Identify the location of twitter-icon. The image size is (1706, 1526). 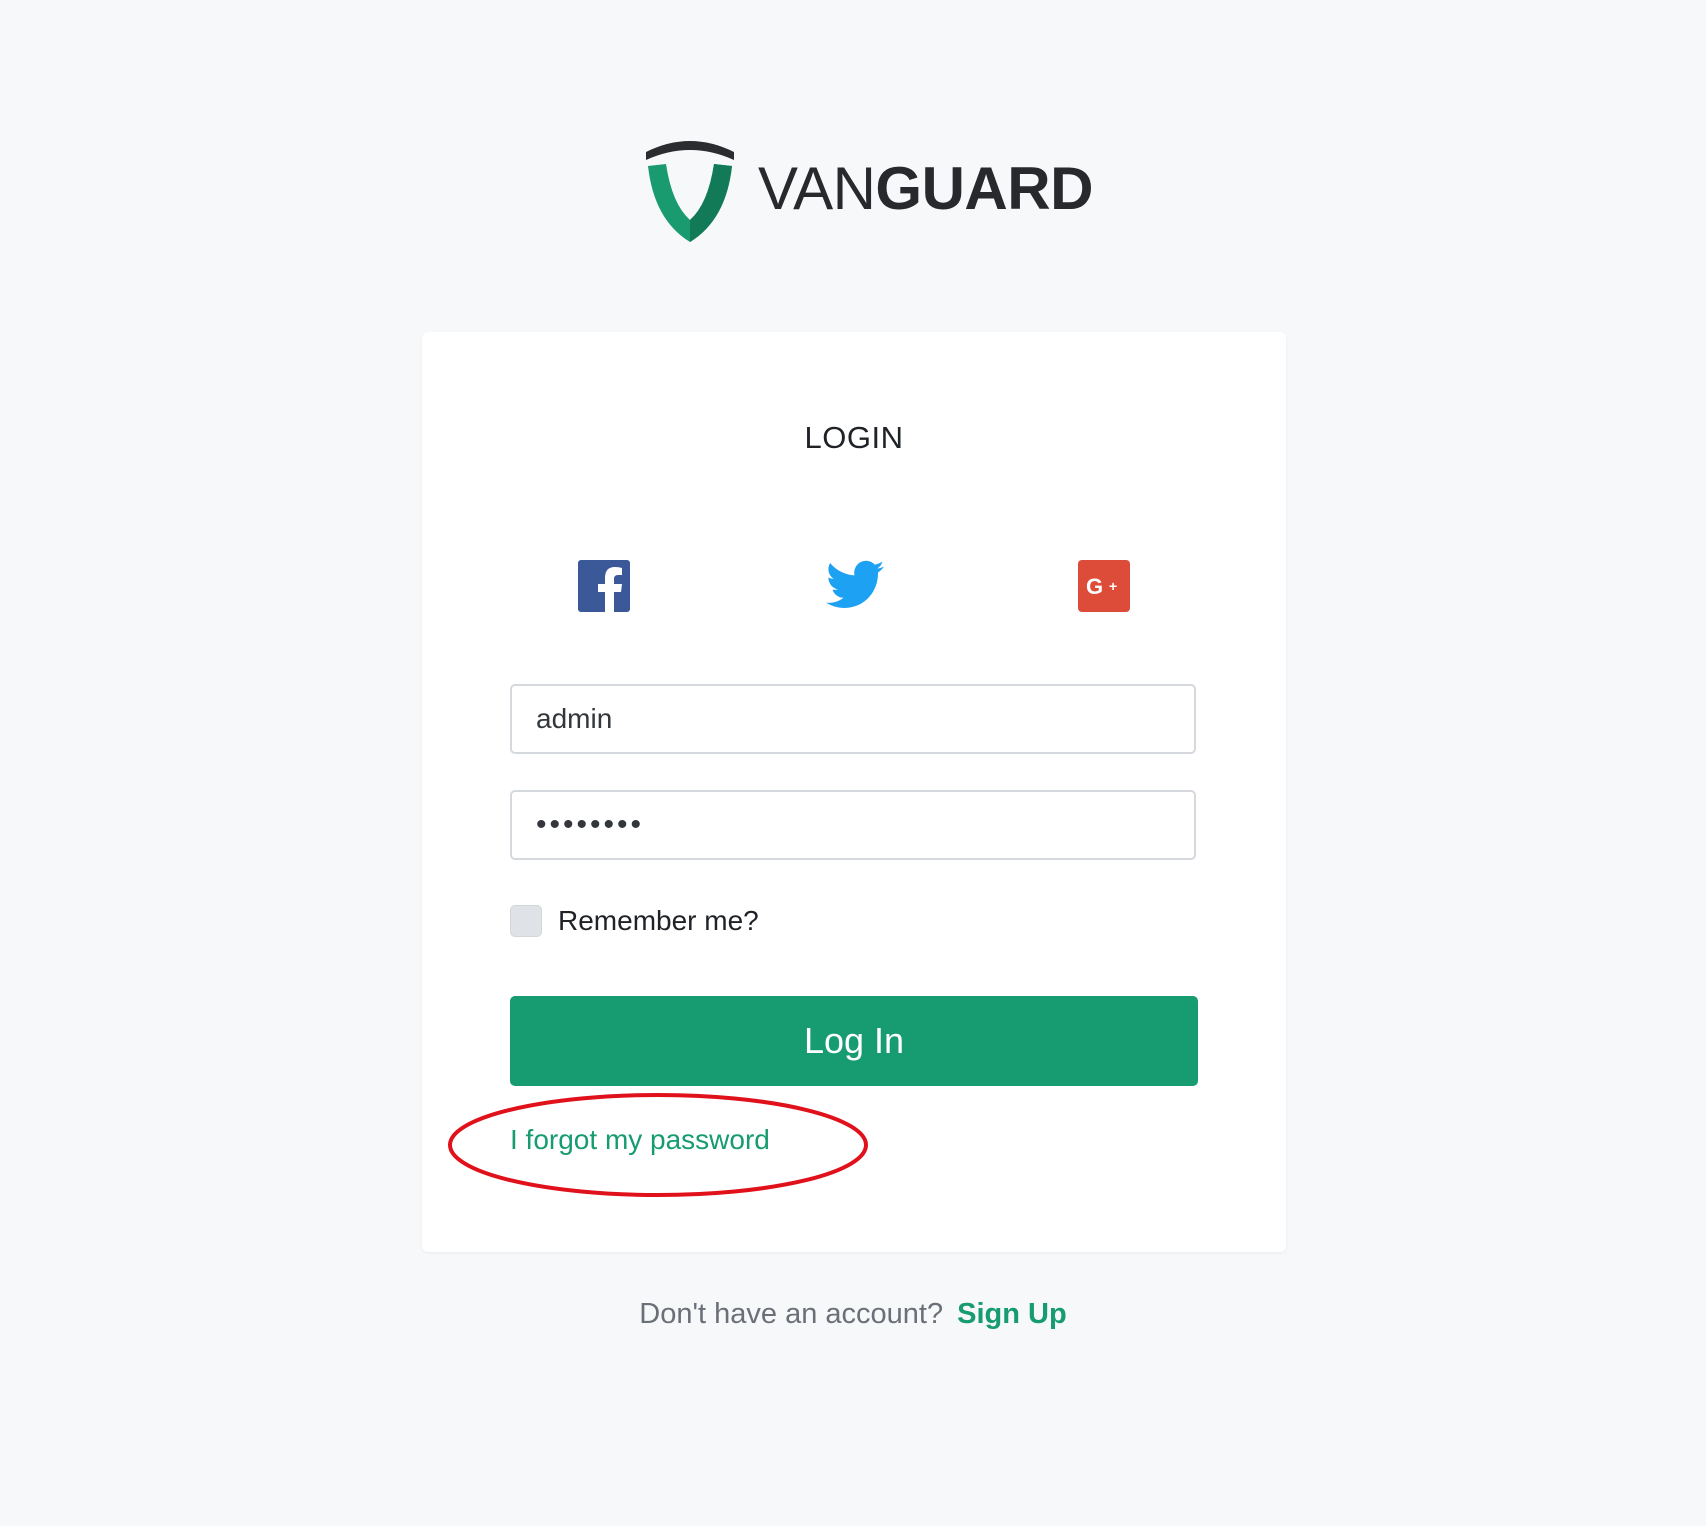
(855, 584).